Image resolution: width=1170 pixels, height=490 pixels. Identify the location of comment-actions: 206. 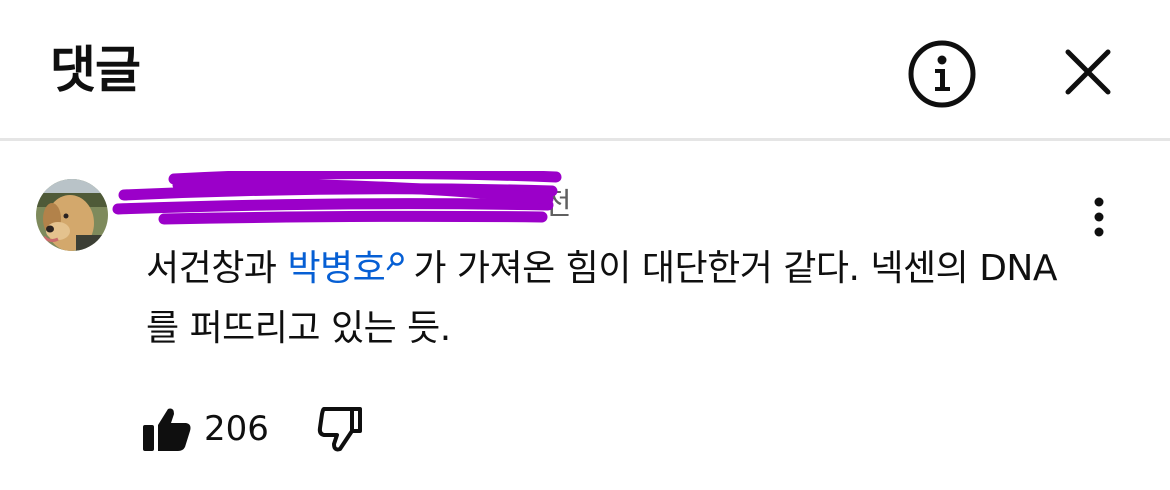
(290, 428).